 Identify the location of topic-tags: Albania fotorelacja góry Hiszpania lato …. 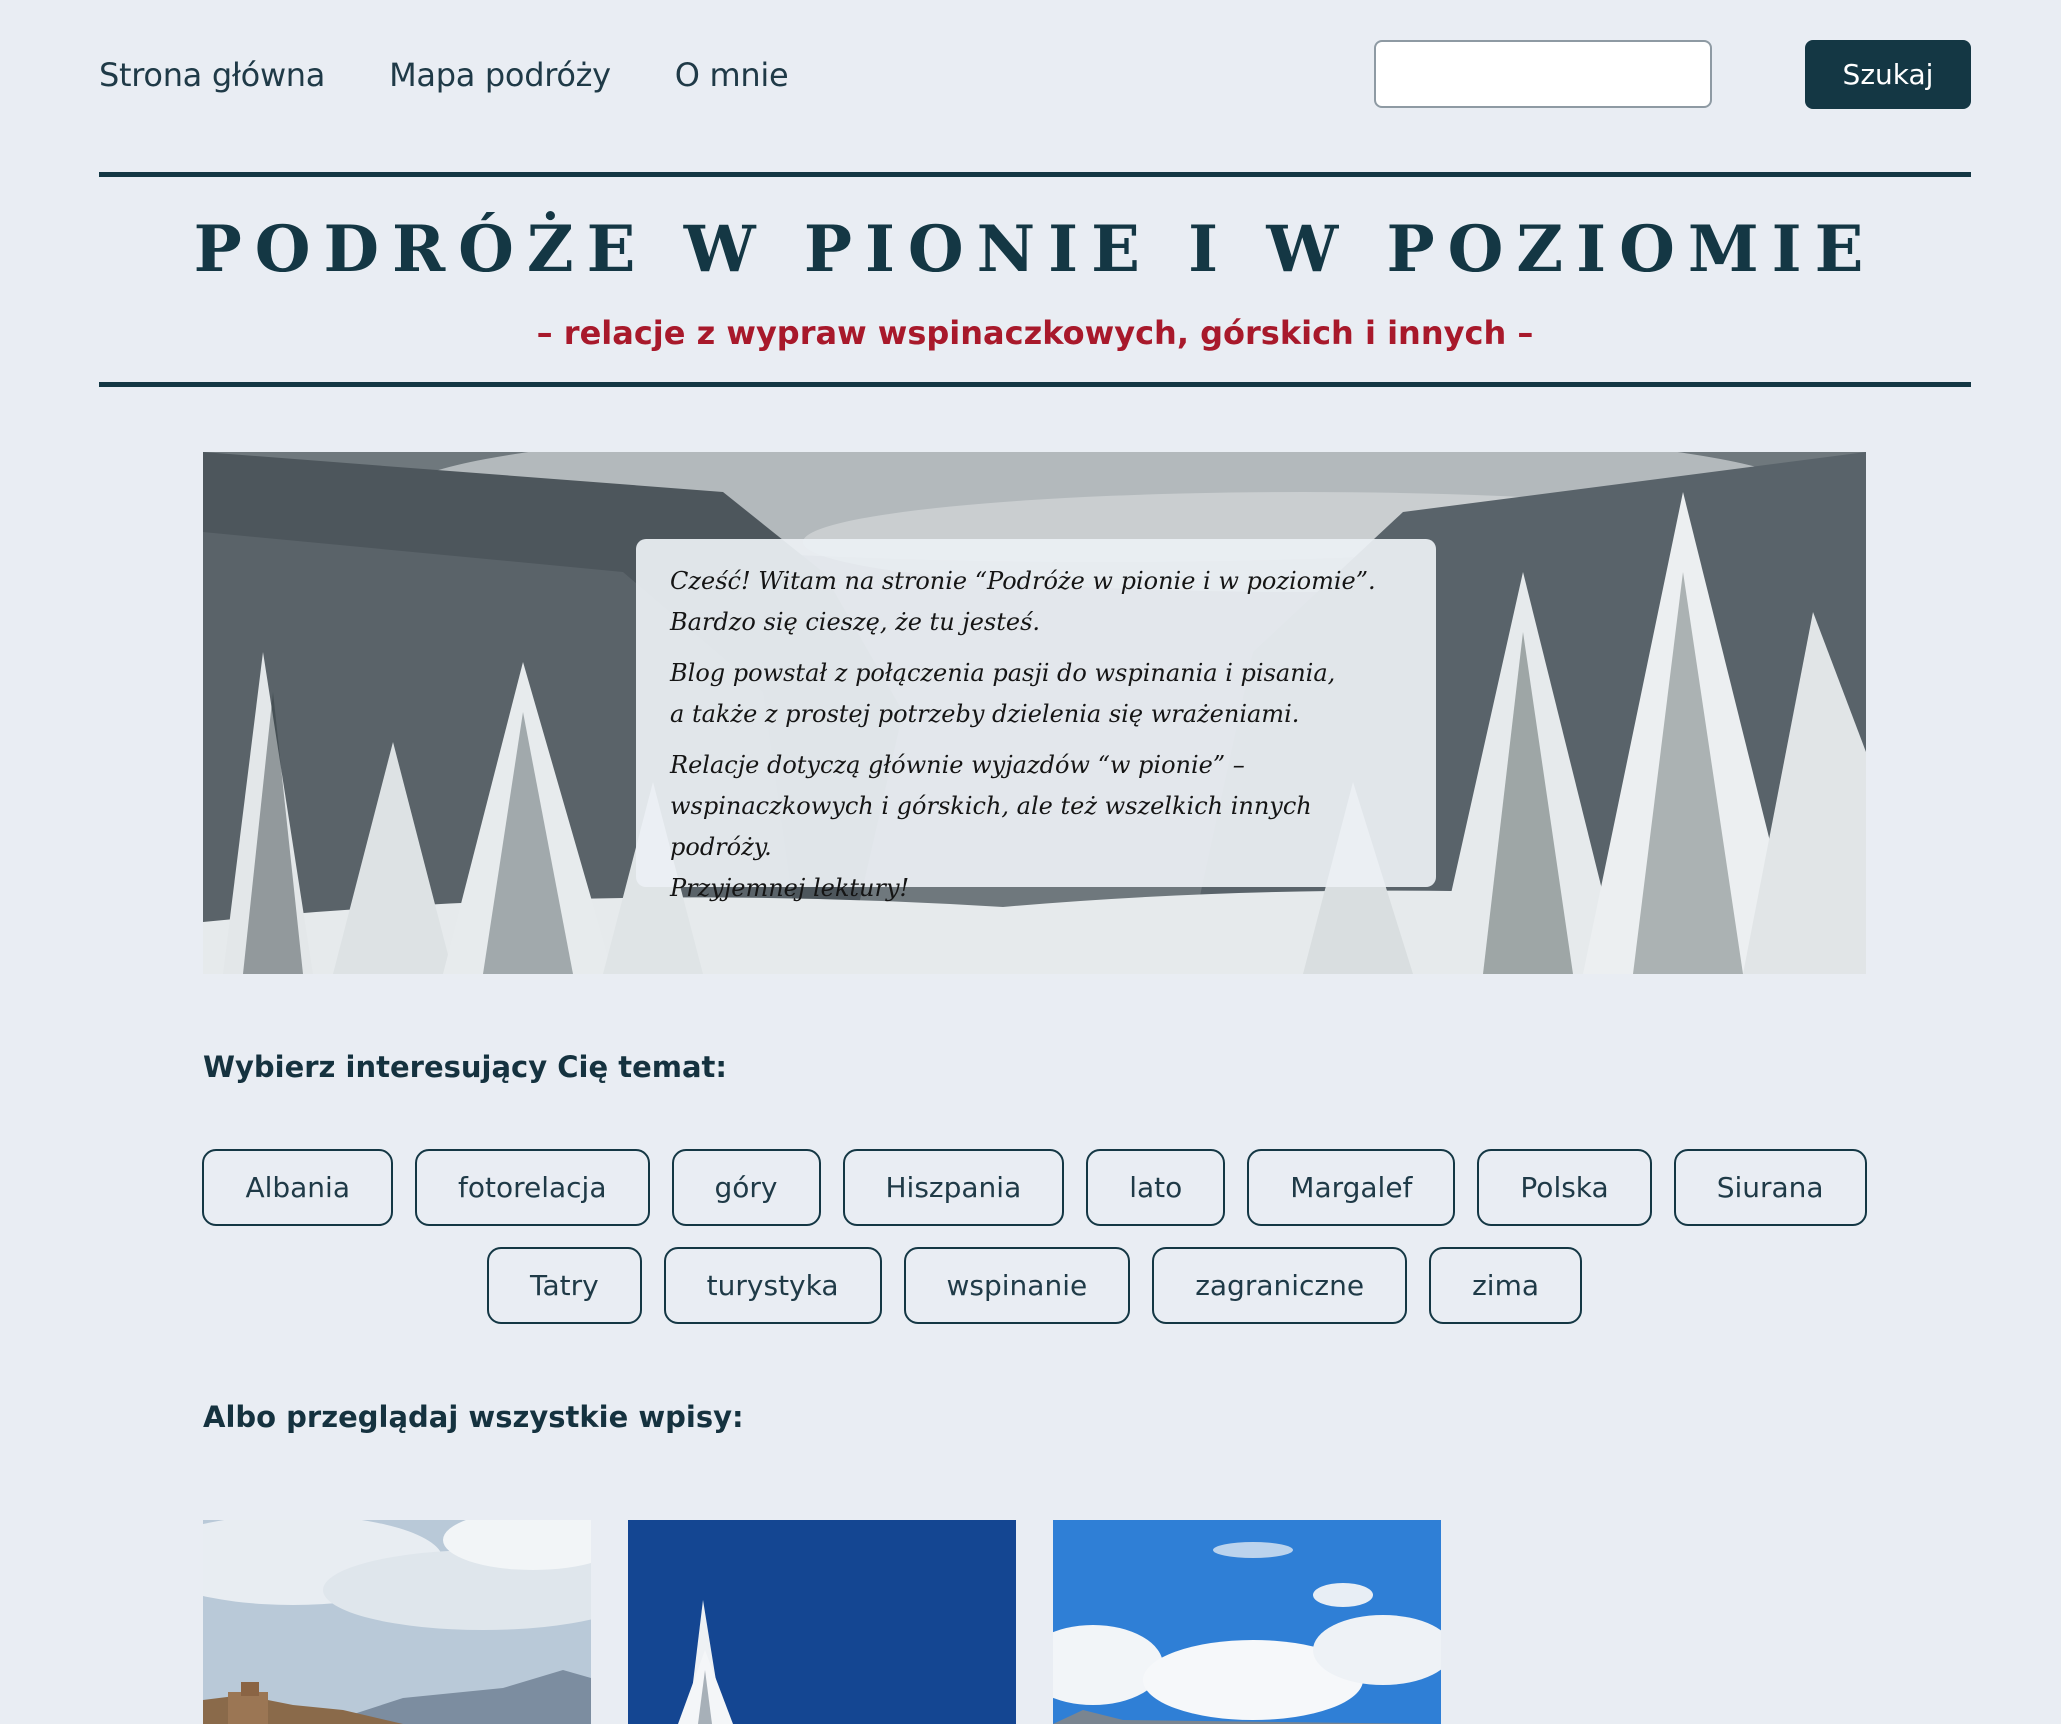
(1034, 1247).